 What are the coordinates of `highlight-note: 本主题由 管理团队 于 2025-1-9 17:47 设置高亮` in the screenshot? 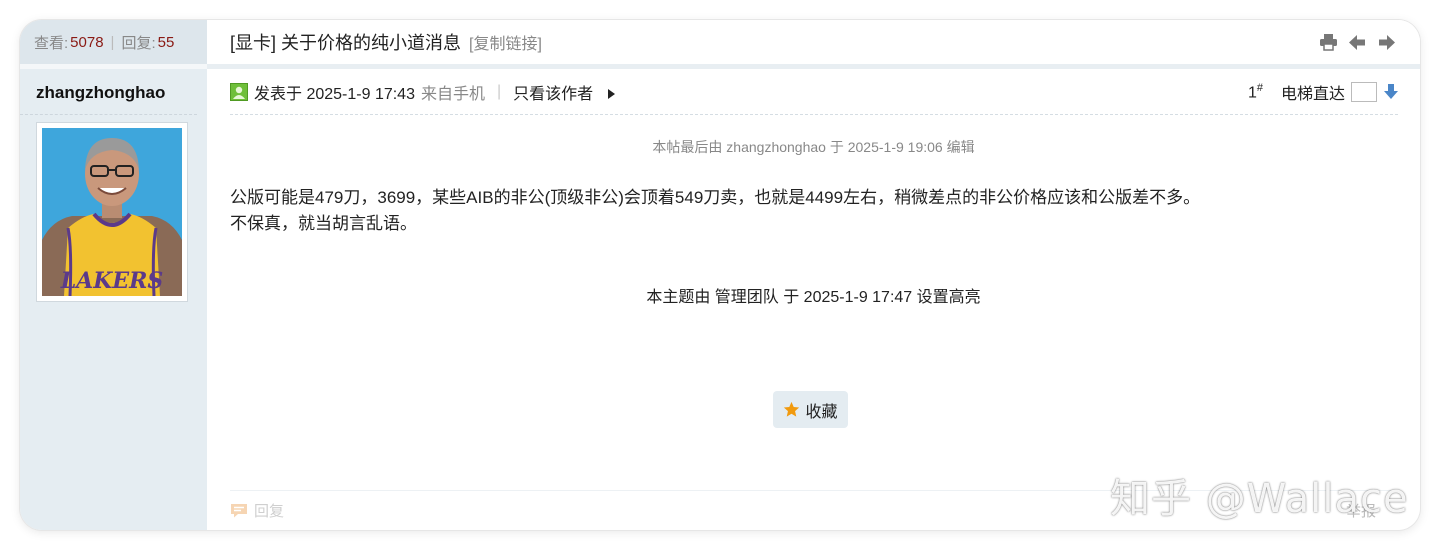 It's located at (813, 297).